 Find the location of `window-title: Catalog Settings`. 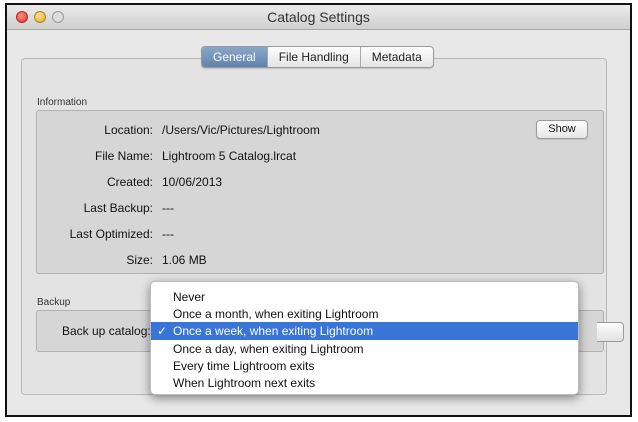

window-title: Catalog Settings is located at coordinates (318, 17).